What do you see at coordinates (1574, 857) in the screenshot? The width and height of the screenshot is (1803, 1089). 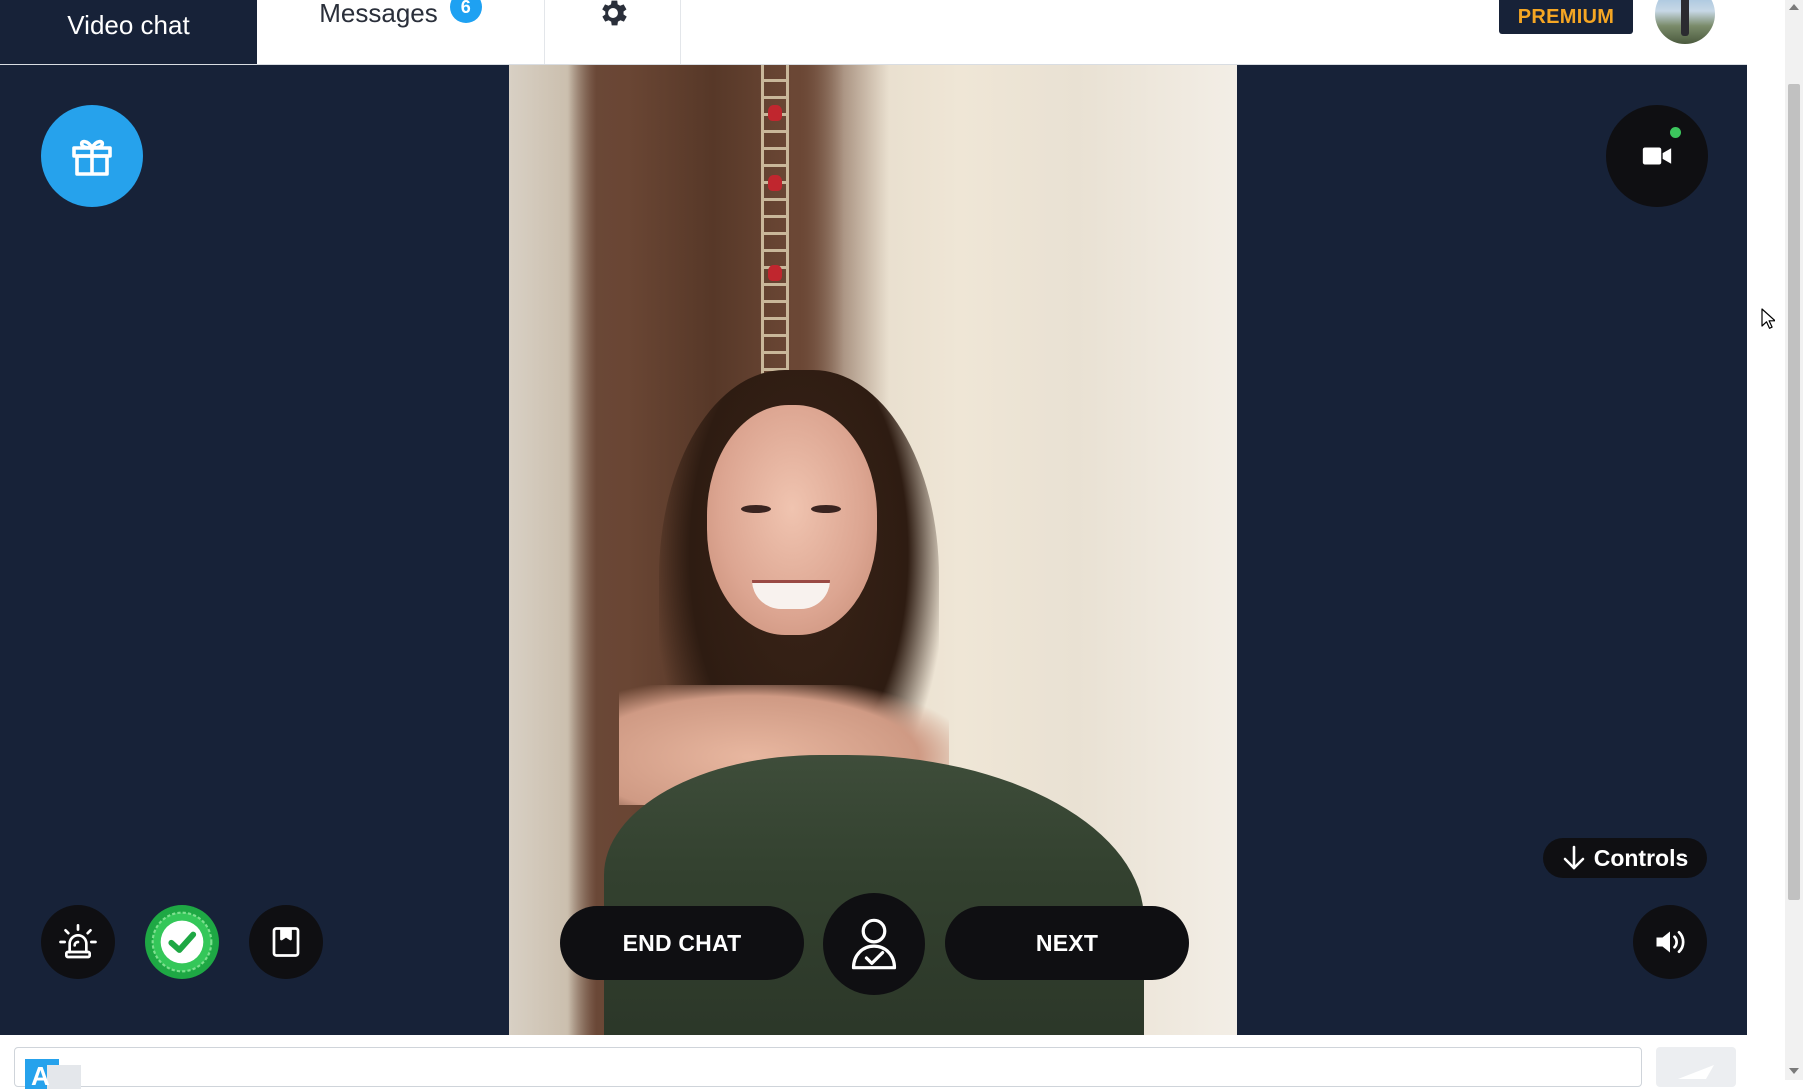 I see `arrow-down-icon` at bounding box center [1574, 857].